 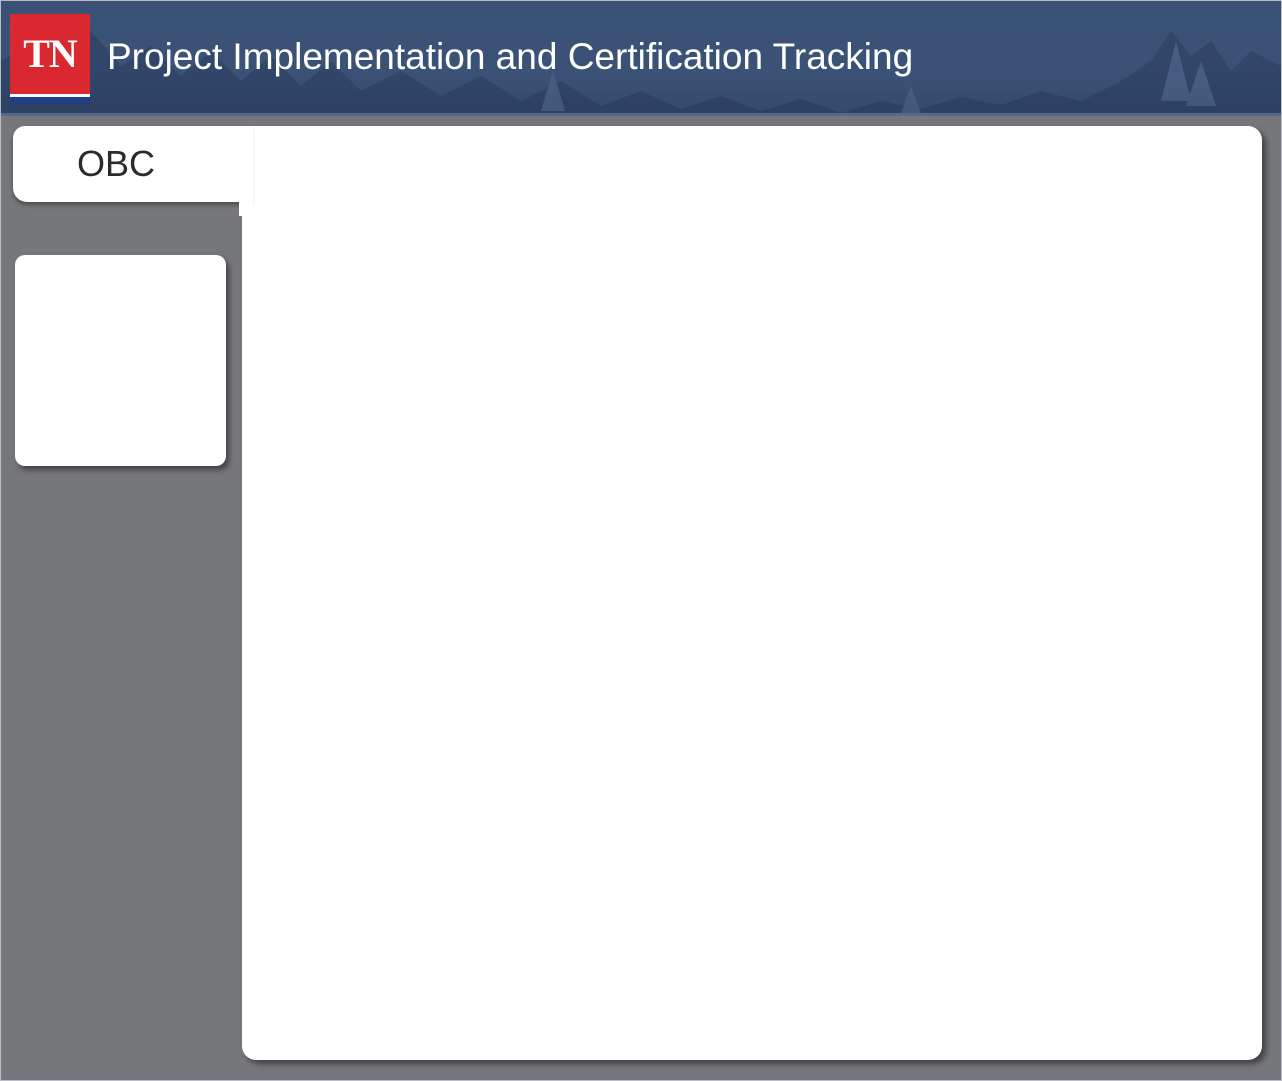 I want to click on tn-logo: TN, so click(x=50, y=58).